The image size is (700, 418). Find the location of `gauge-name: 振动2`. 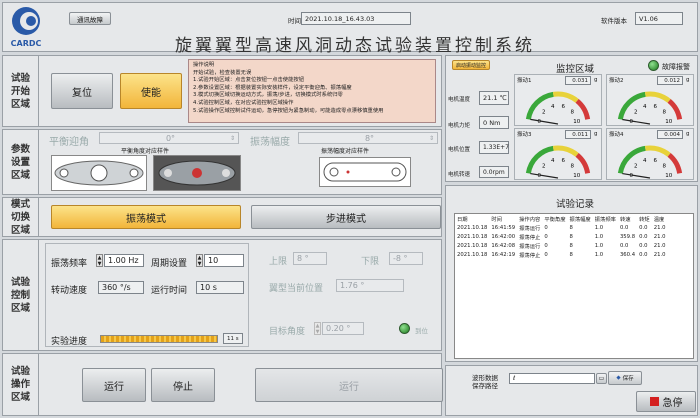

gauge-name: 振动2 is located at coordinates (616, 81).